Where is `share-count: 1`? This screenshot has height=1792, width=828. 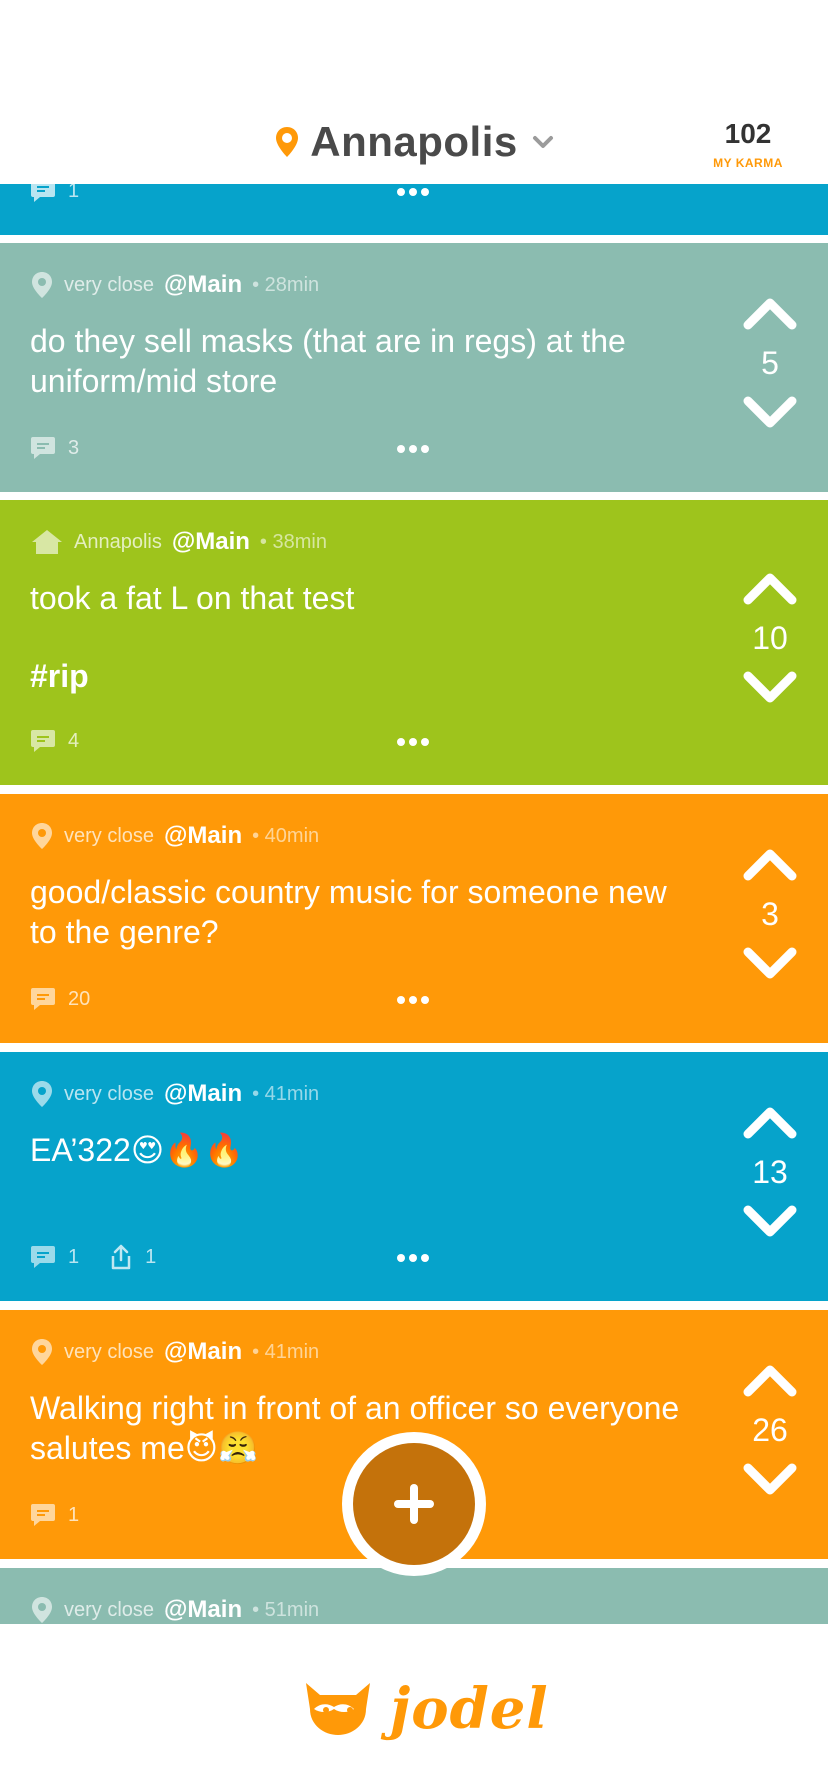
share-count: 1 is located at coordinates (151, 1256).